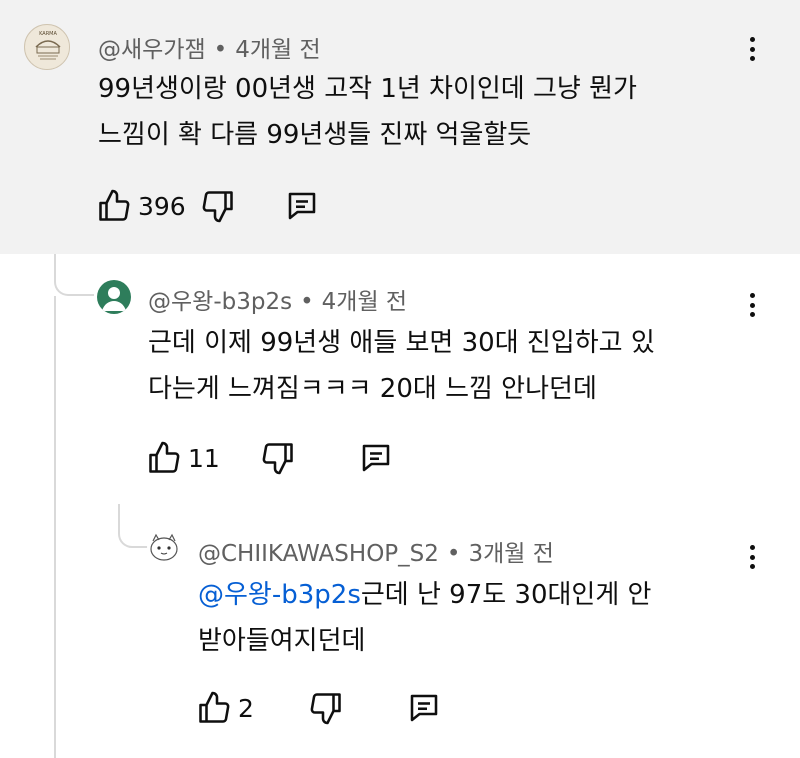 This screenshot has width=800, height=758. I want to click on like-button: 2, so click(225, 708).